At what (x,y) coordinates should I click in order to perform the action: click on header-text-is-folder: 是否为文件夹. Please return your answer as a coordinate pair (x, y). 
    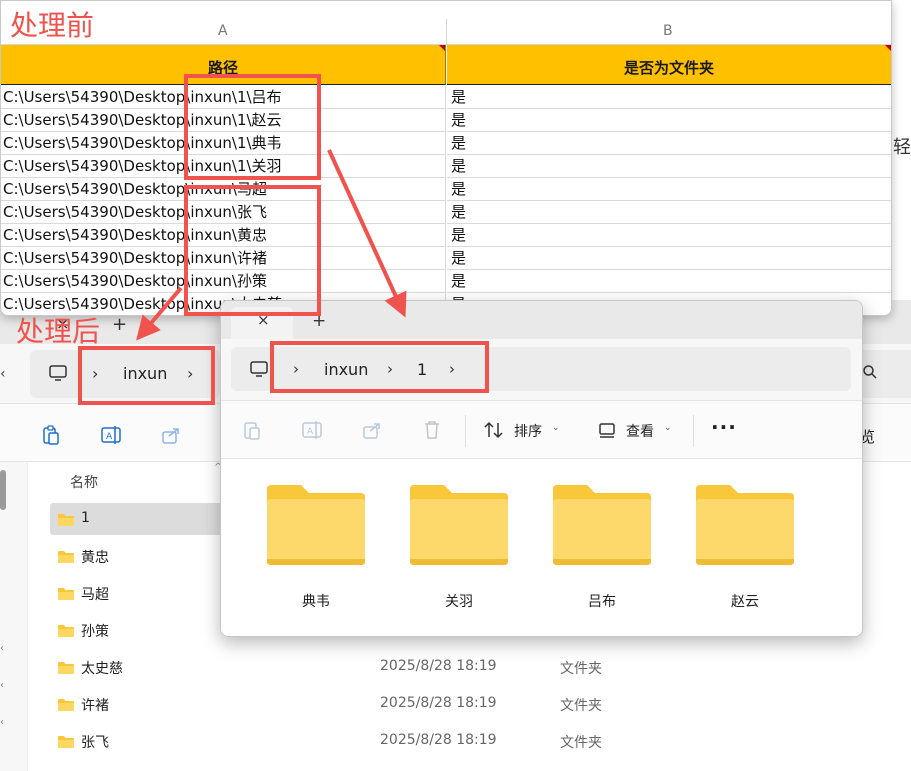
    Looking at the image, I should click on (668, 68).